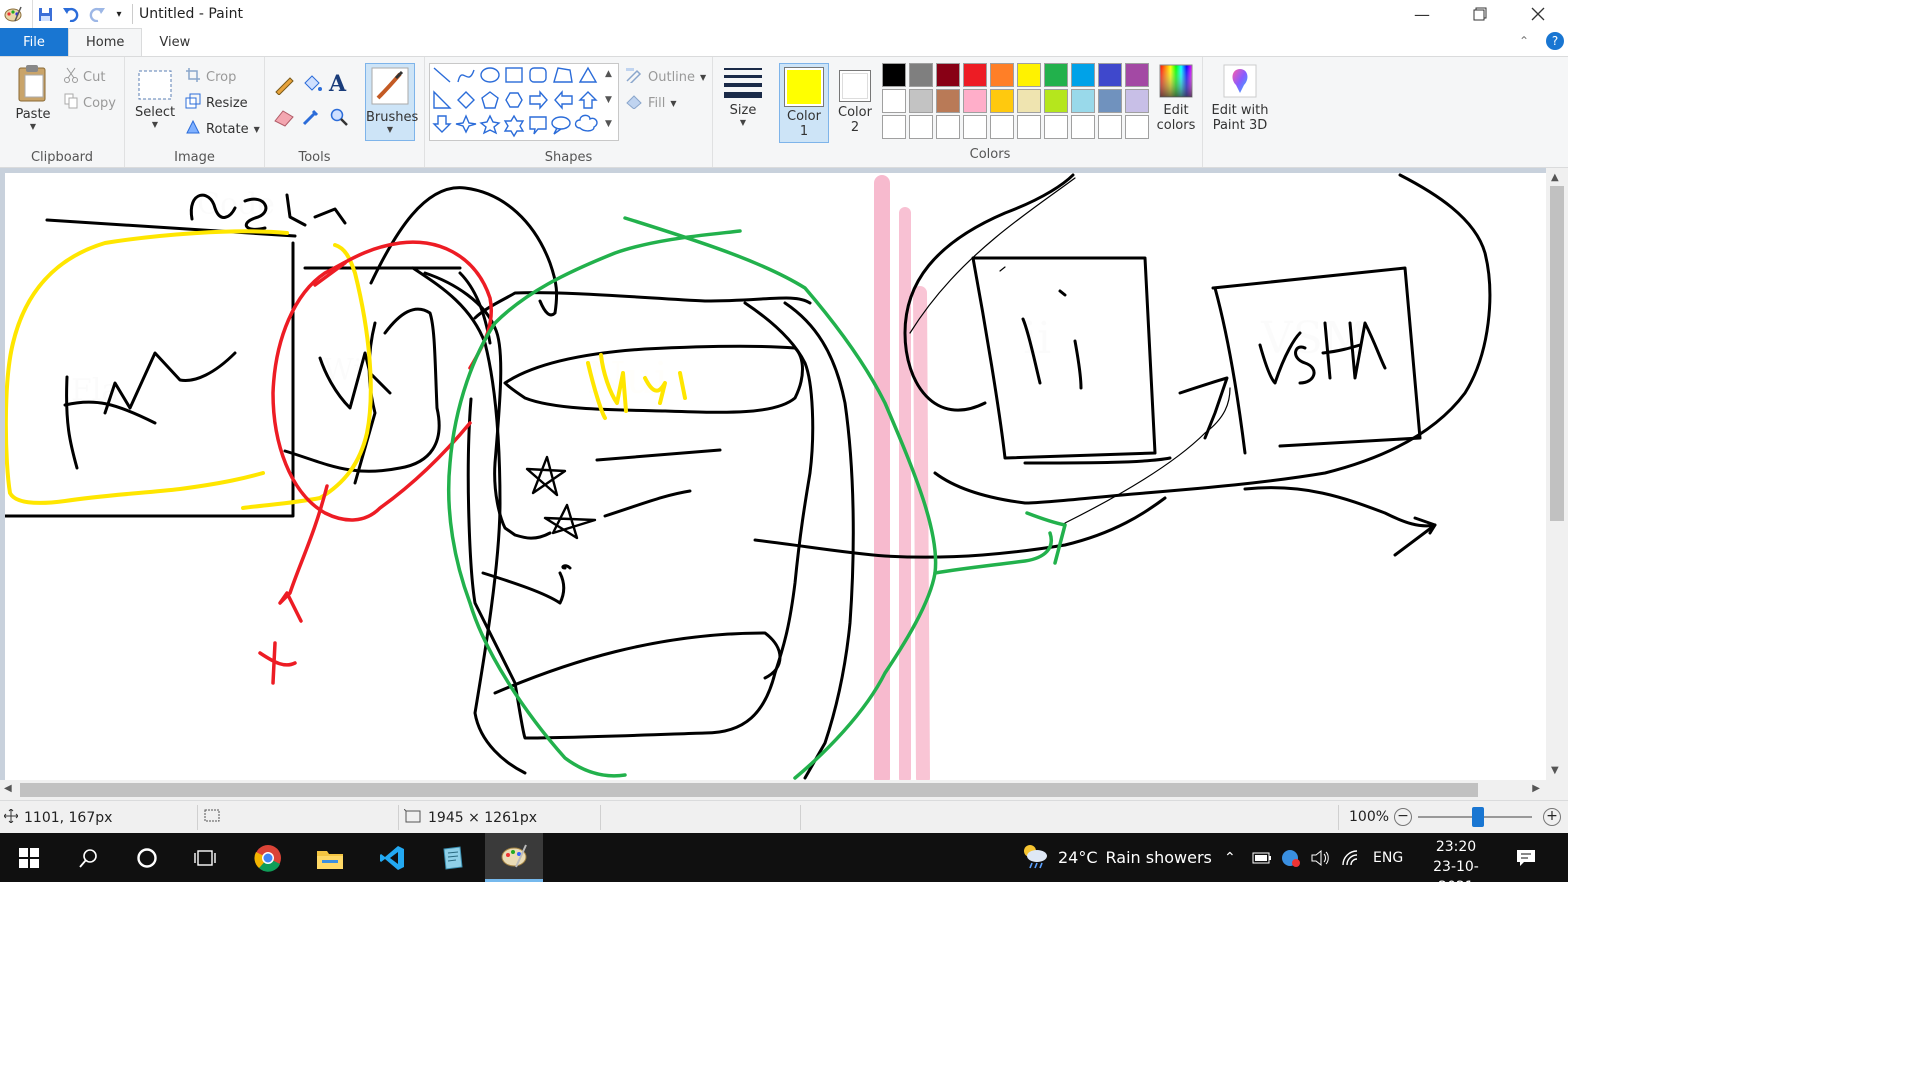 This screenshot has width=1920, height=1080. Describe the element at coordinates (665, 77) in the screenshot. I see `outline-button: Outline ▼` at that location.